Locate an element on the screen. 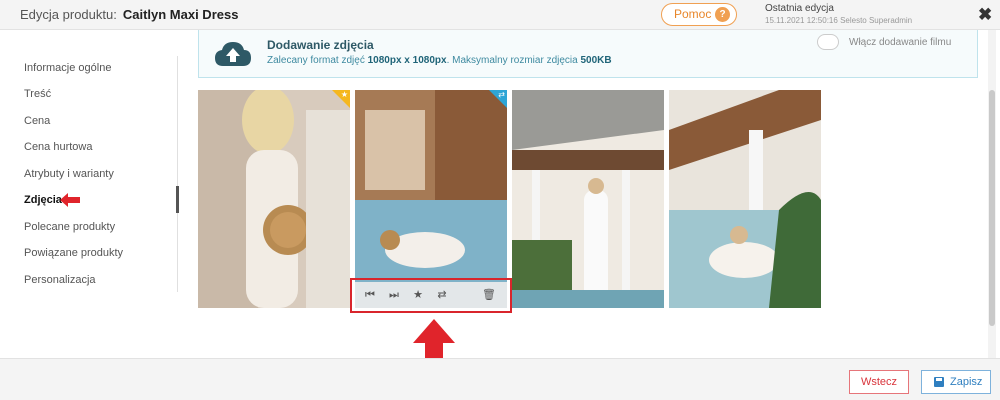 Image resolution: width=1000 pixels, height=400 pixels. sidebar-divider is located at coordinates (177, 174).